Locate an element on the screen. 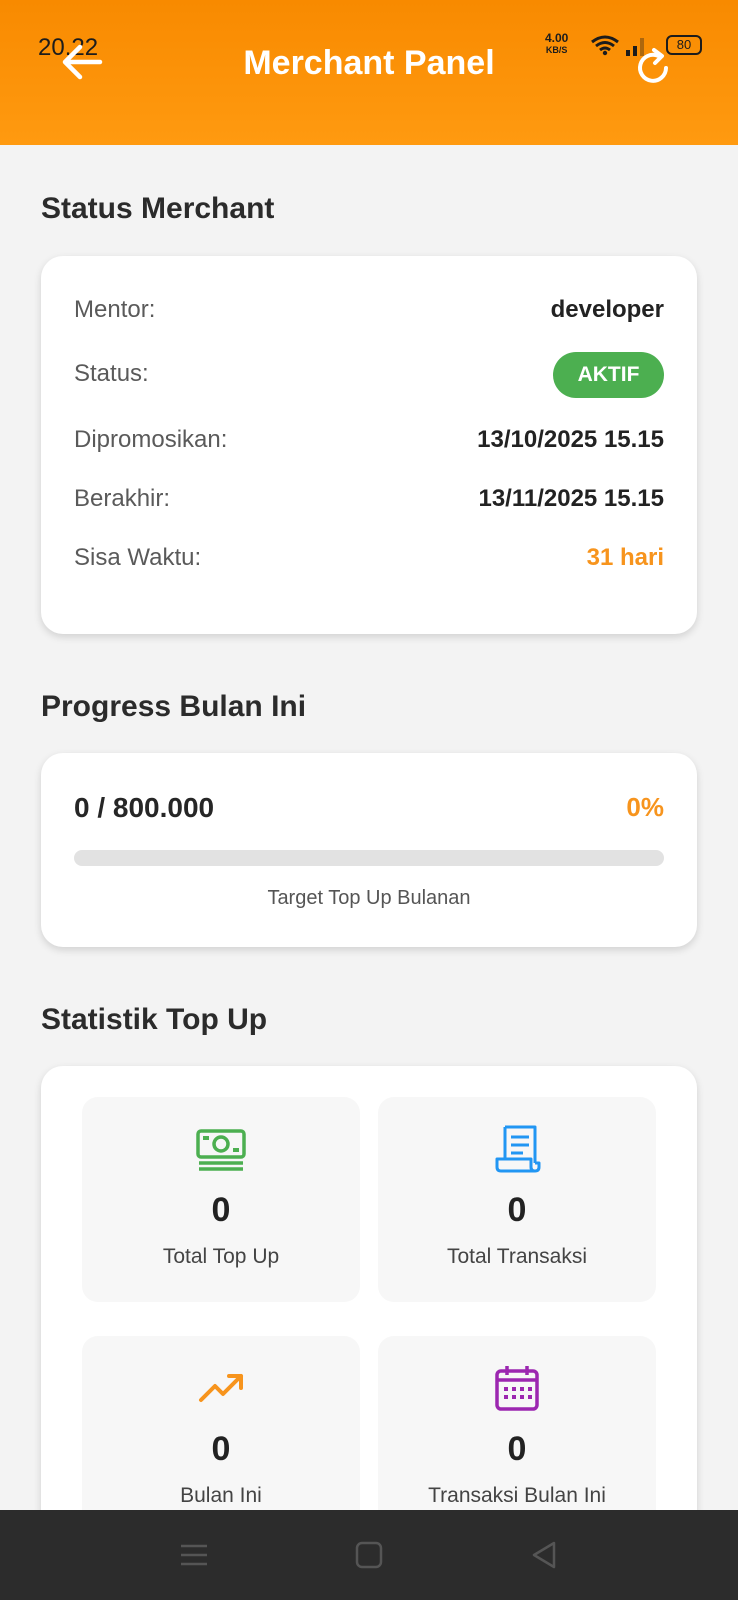 The image size is (738, 1600). back-triangle-icon is located at coordinates (544, 1555).